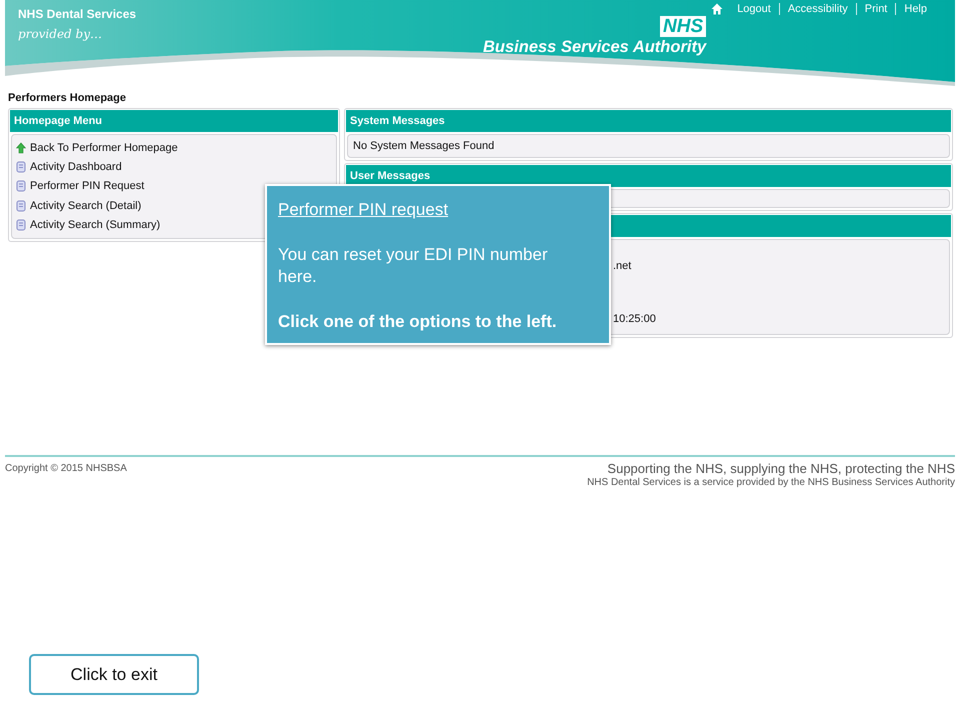 The height and width of the screenshot is (720, 960). Describe the element at coordinates (717, 9) in the screenshot. I see `home-icon` at that location.